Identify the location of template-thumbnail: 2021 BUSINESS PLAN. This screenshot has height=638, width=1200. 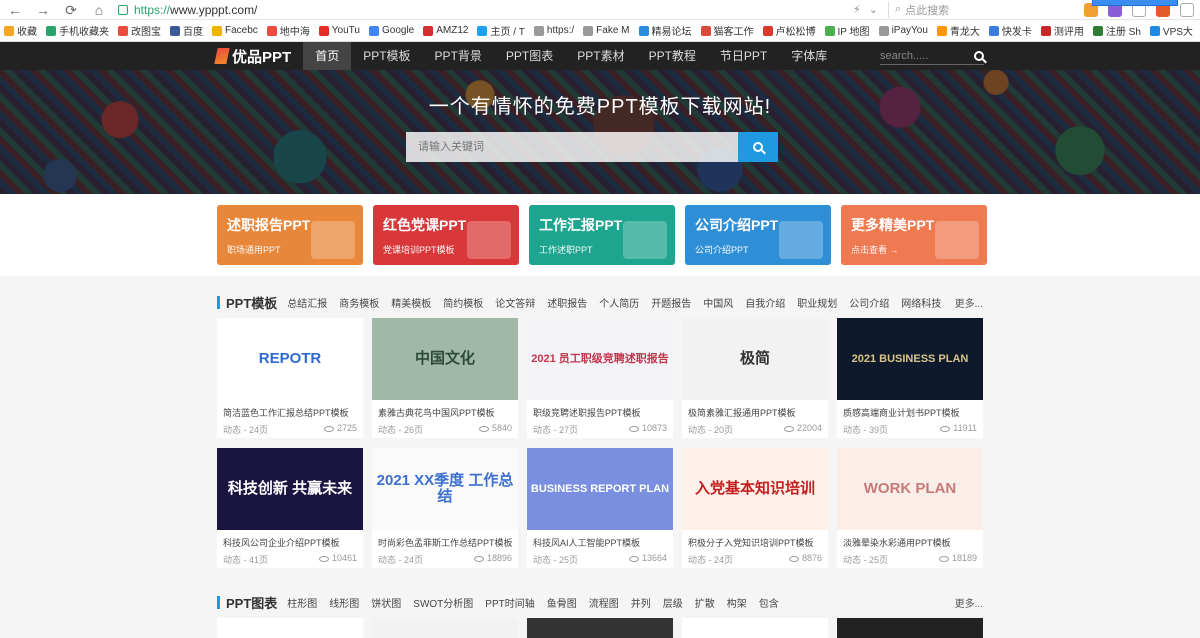
(910, 359).